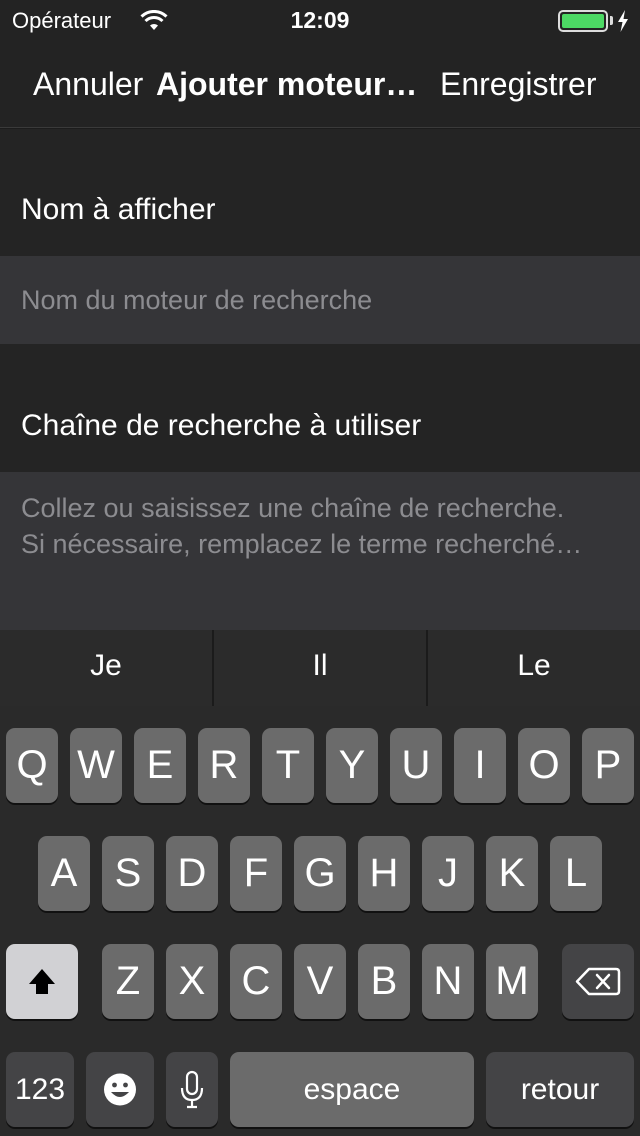 This screenshot has width=640, height=1136. Describe the element at coordinates (544, 765) in the screenshot. I see `key-o: O` at that location.